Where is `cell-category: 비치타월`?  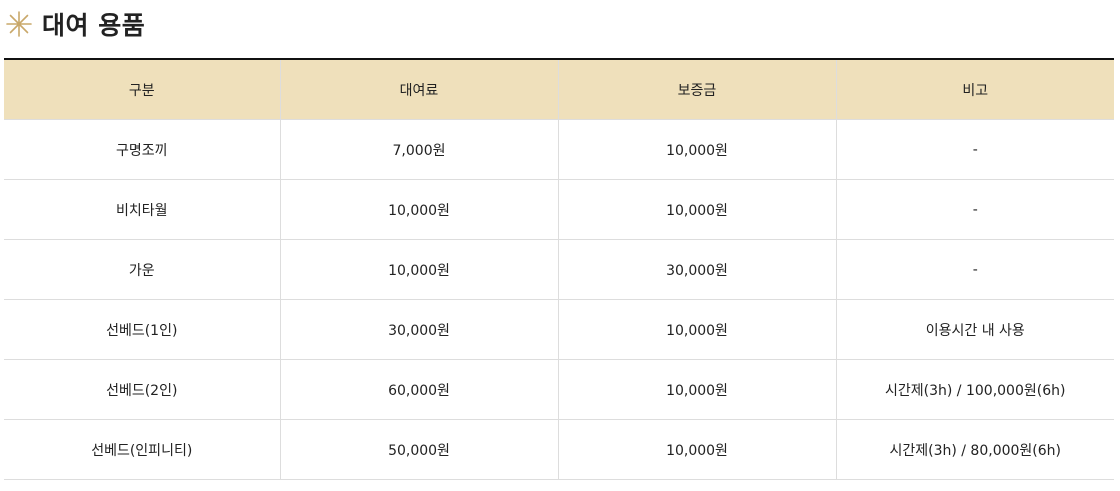 cell-category: 비치타월 is located at coordinates (142, 209).